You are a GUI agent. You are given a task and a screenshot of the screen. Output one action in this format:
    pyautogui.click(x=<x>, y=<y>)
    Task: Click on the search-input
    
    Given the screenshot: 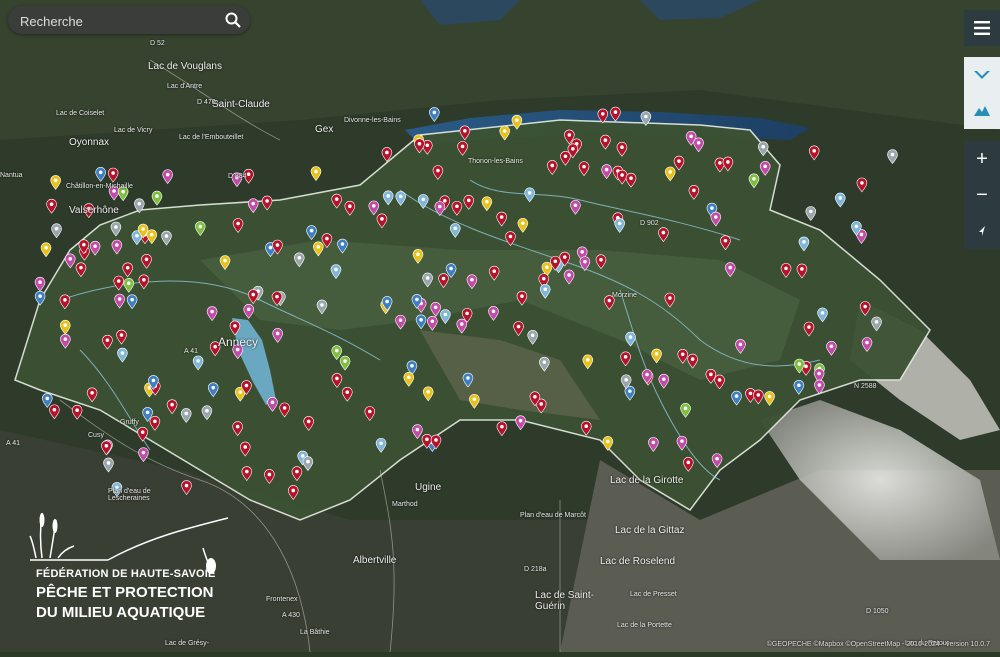 What is the action you would take?
    pyautogui.click(x=115, y=21)
    